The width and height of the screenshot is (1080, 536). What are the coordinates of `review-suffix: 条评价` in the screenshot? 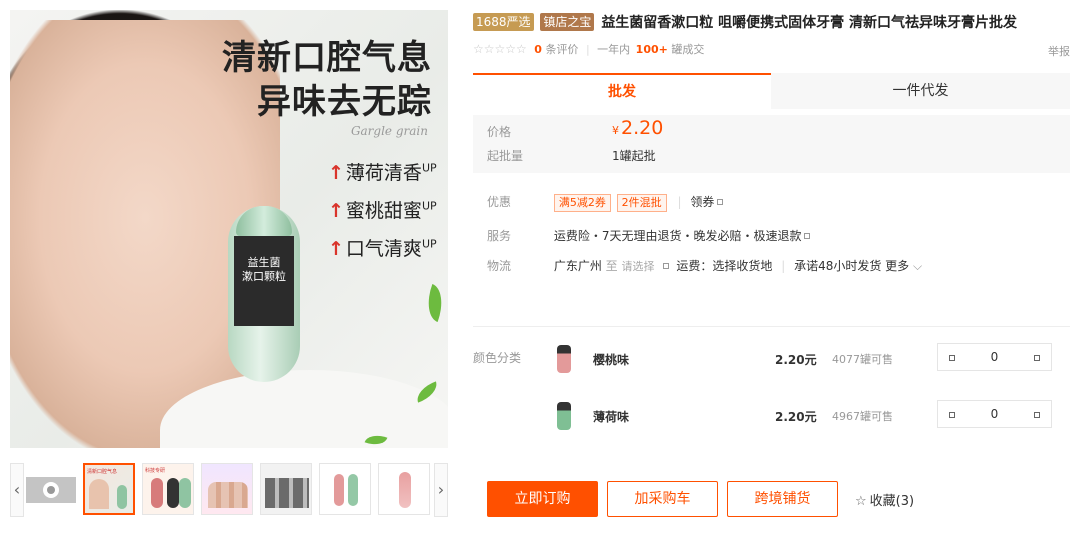 It's located at (561, 49).